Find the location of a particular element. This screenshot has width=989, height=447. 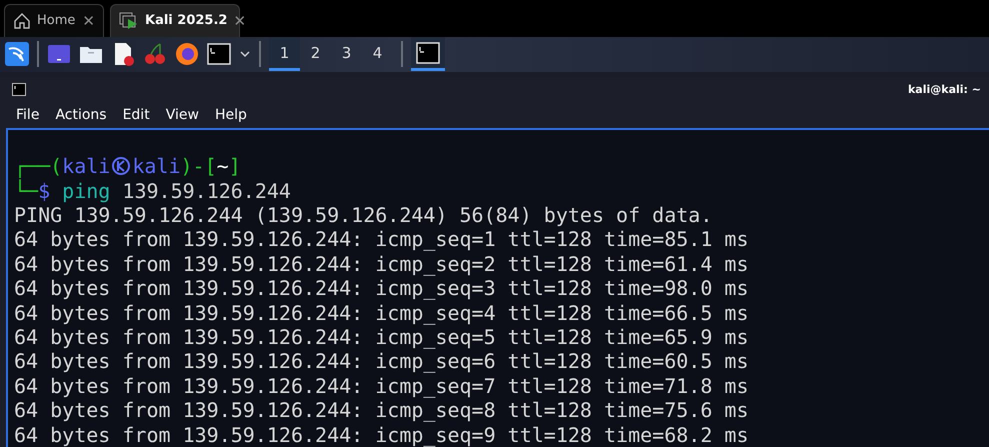

workspace-button: 1 is located at coordinates (284, 54).